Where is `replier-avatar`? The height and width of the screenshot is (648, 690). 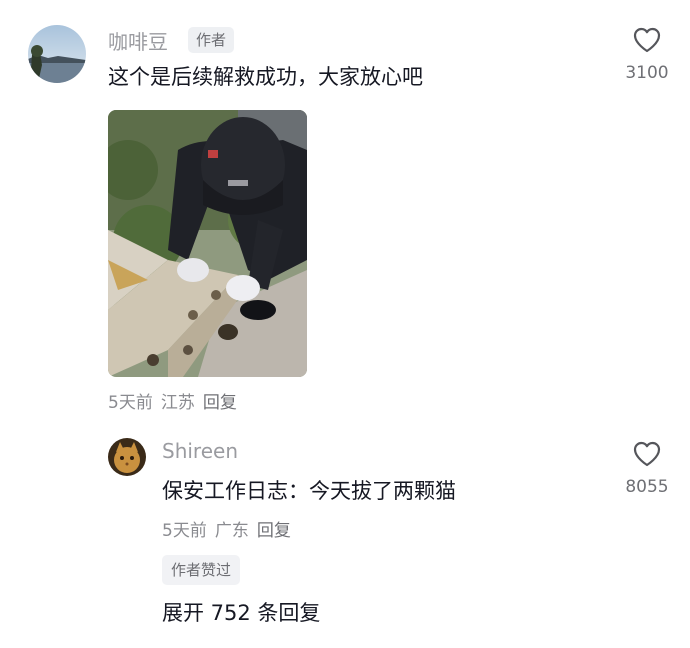
replier-avatar is located at coordinates (127, 457).